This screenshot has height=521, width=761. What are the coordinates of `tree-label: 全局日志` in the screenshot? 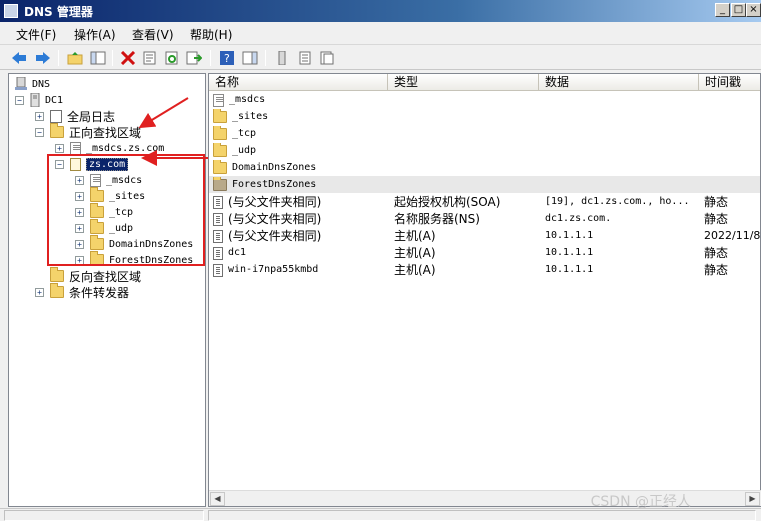 It's located at (91, 116).